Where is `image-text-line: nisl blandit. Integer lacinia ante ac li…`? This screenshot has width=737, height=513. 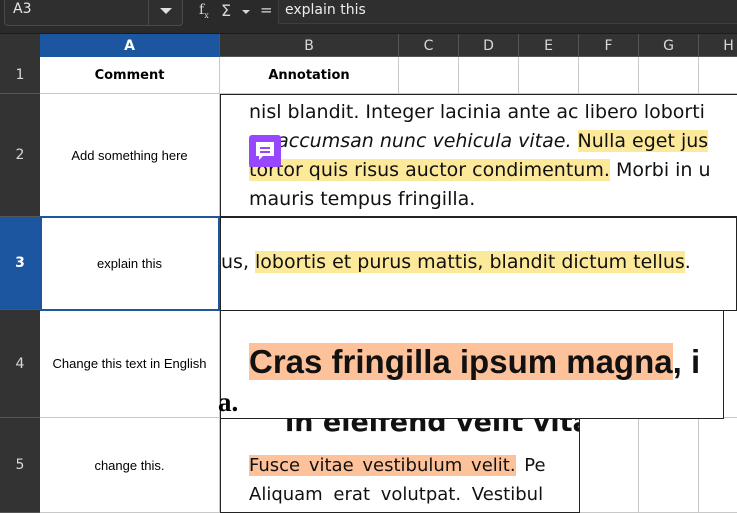 image-text-line: nisl blandit. Integer lacinia ante ac li… is located at coordinates (477, 112).